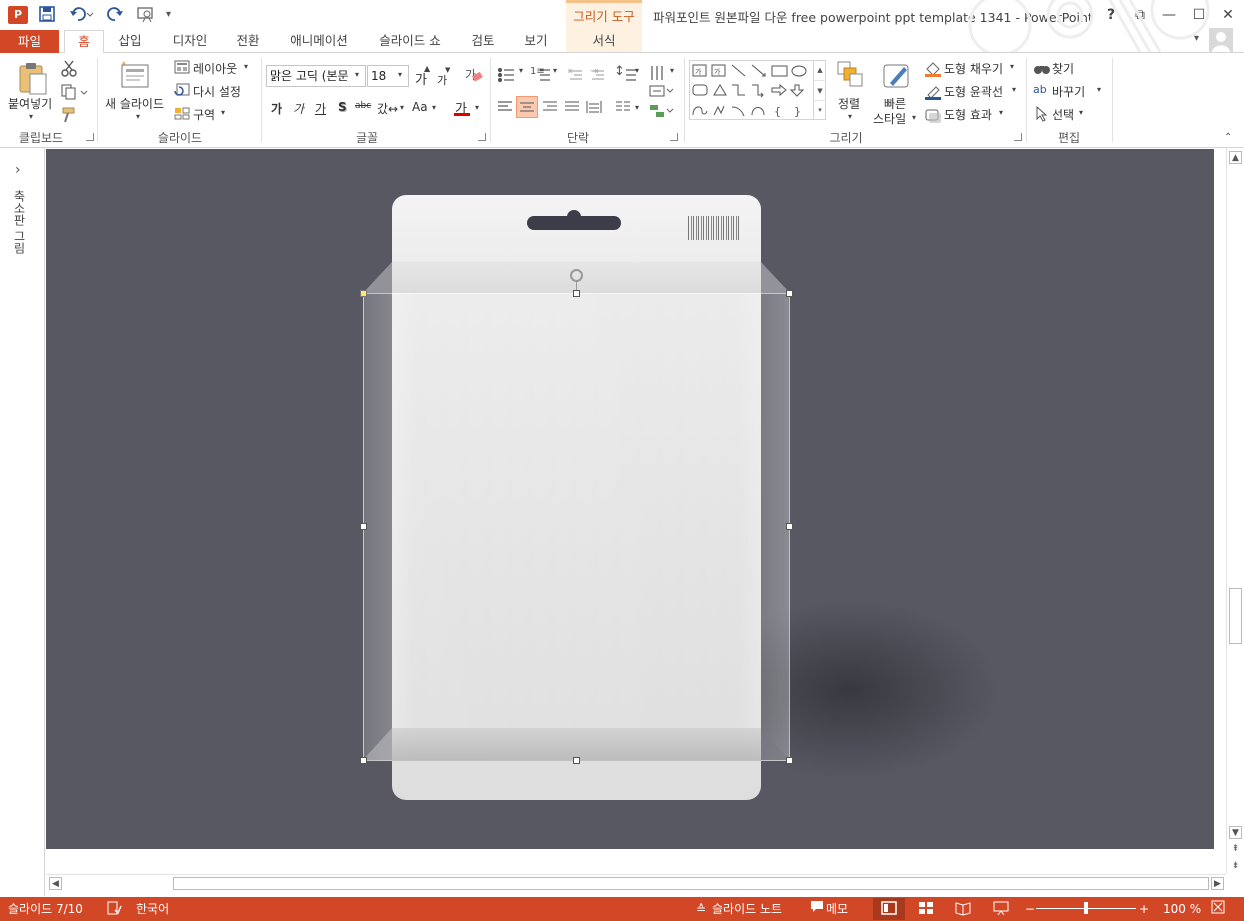 Image resolution: width=1244 pixels, height=921 pixels. I want to click on new-slide-icon, so click(135, 76).